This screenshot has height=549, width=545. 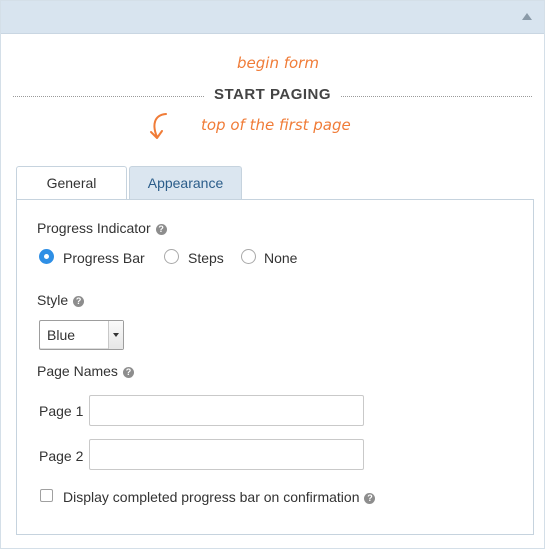 I want to click on tab-appearance: Appearance, so click(x=185, y=183).